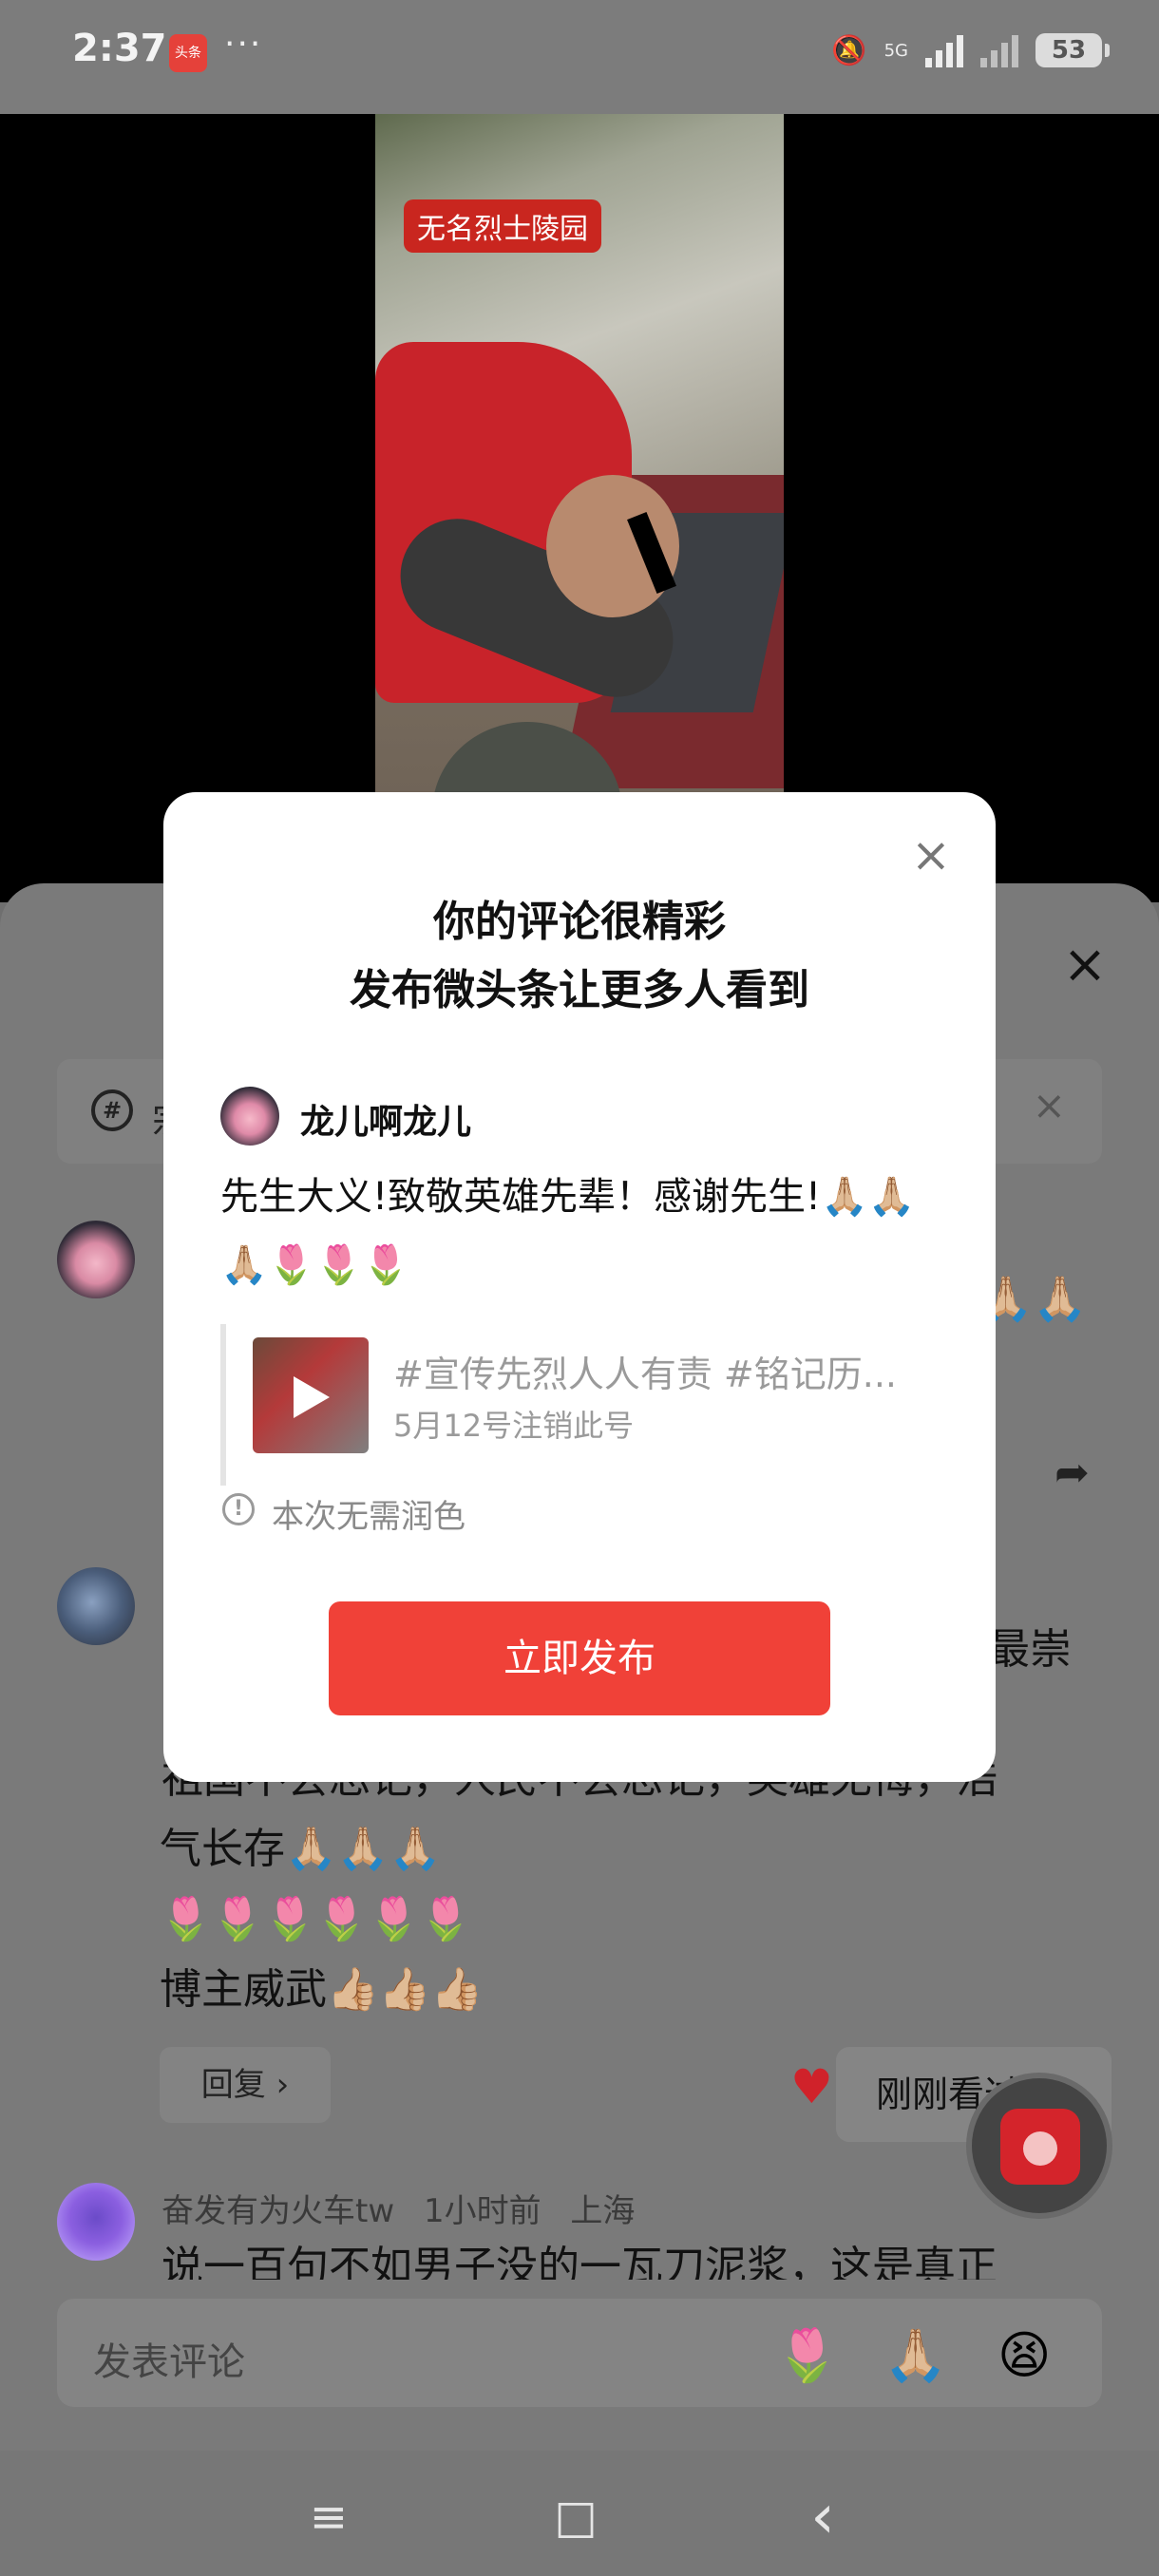  What do you see at coordinates (386, 1122) in the screenshot?
I see `username: 龙儿啊龙儿` at bounding box center [386, 1122].